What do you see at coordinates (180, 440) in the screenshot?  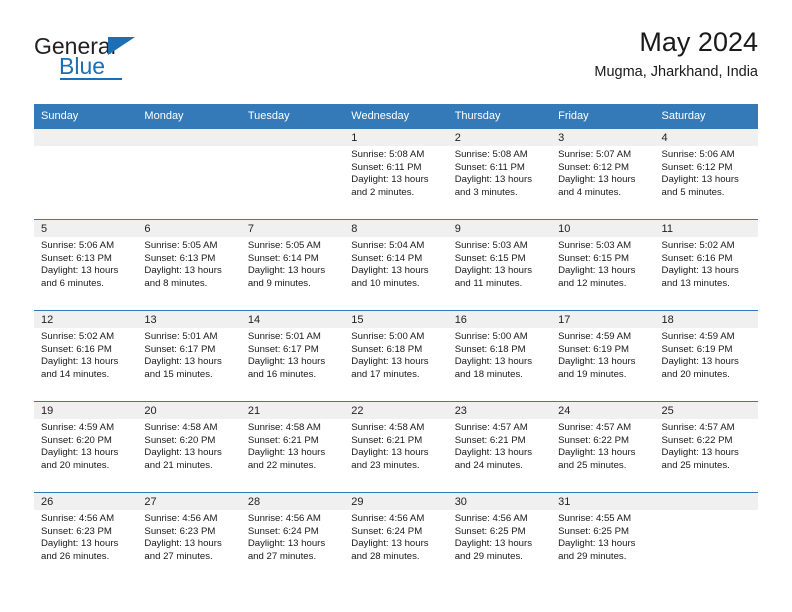 I see `sunset-text: Sunset: 6:20 PM` at bounding box center [180, 440].